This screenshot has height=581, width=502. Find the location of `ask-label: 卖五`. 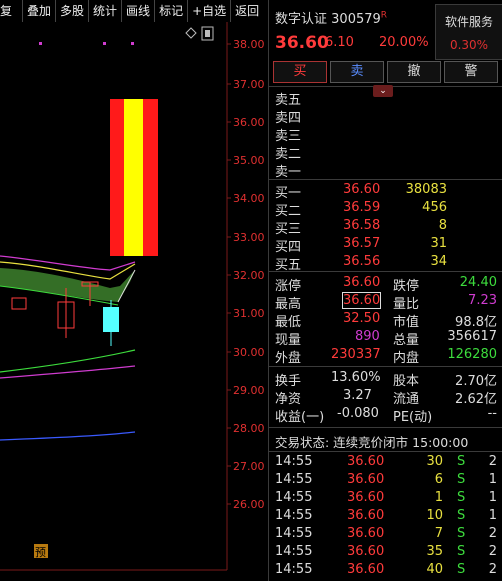

ask-label: 卖五 is located at coordinates (288, 100).